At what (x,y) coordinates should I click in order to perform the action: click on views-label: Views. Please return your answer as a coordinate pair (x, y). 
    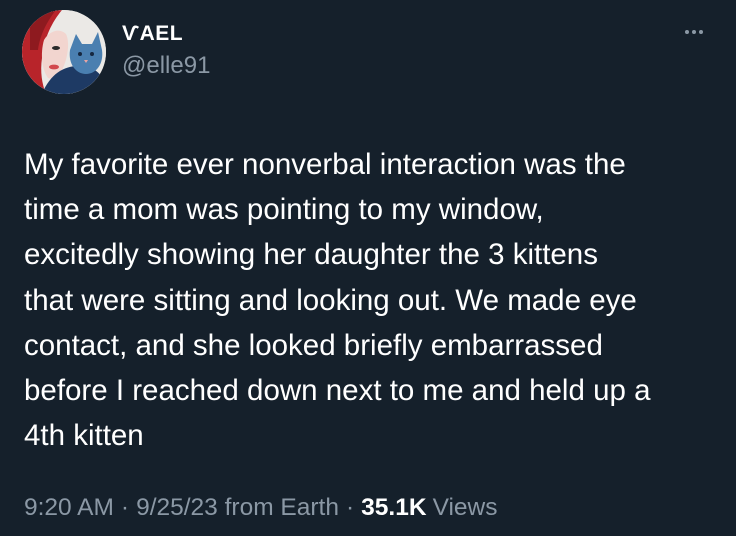
    Looking at the image, I should click on (462, 507).